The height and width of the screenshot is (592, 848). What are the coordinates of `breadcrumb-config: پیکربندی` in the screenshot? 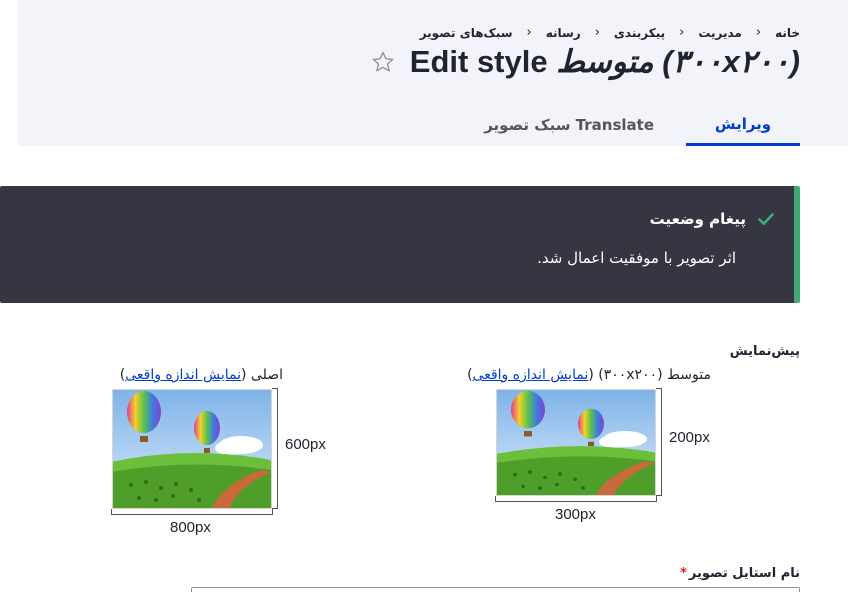 It's located at (639, 33).